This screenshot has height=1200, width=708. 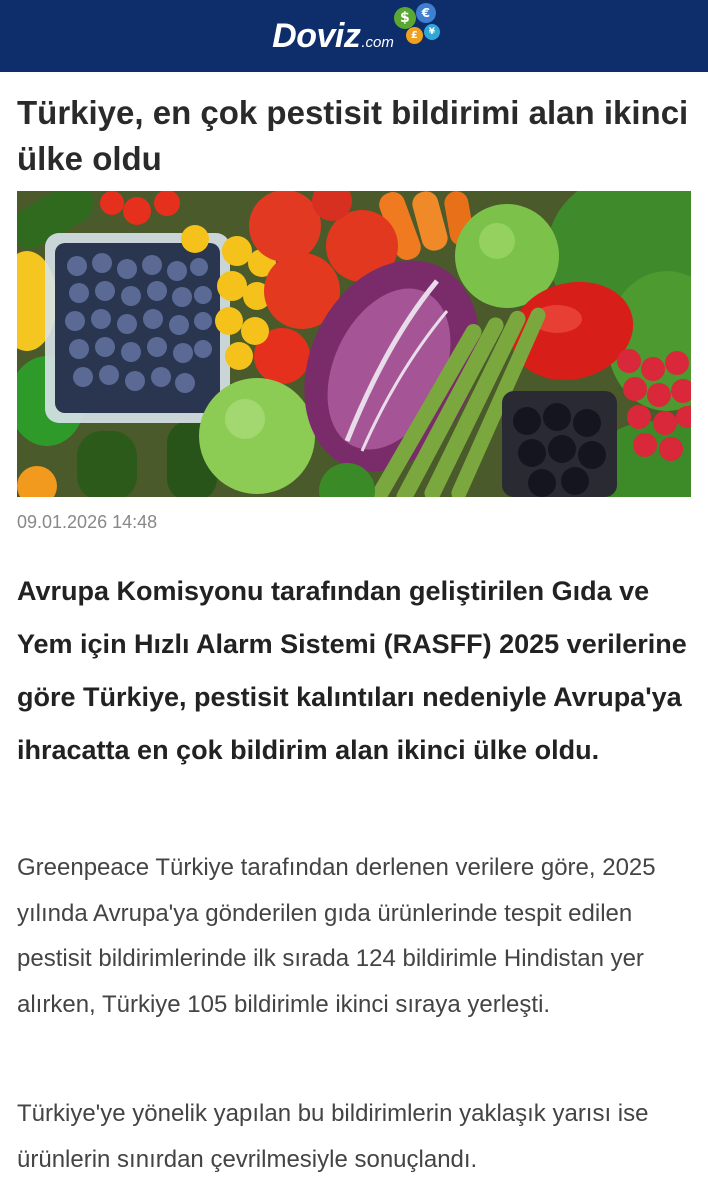 What do you see at coordinates (87, 522) in the screenshot?
I see `article-date: 09.01.2026 14:48` at bounding box center [87, 522].